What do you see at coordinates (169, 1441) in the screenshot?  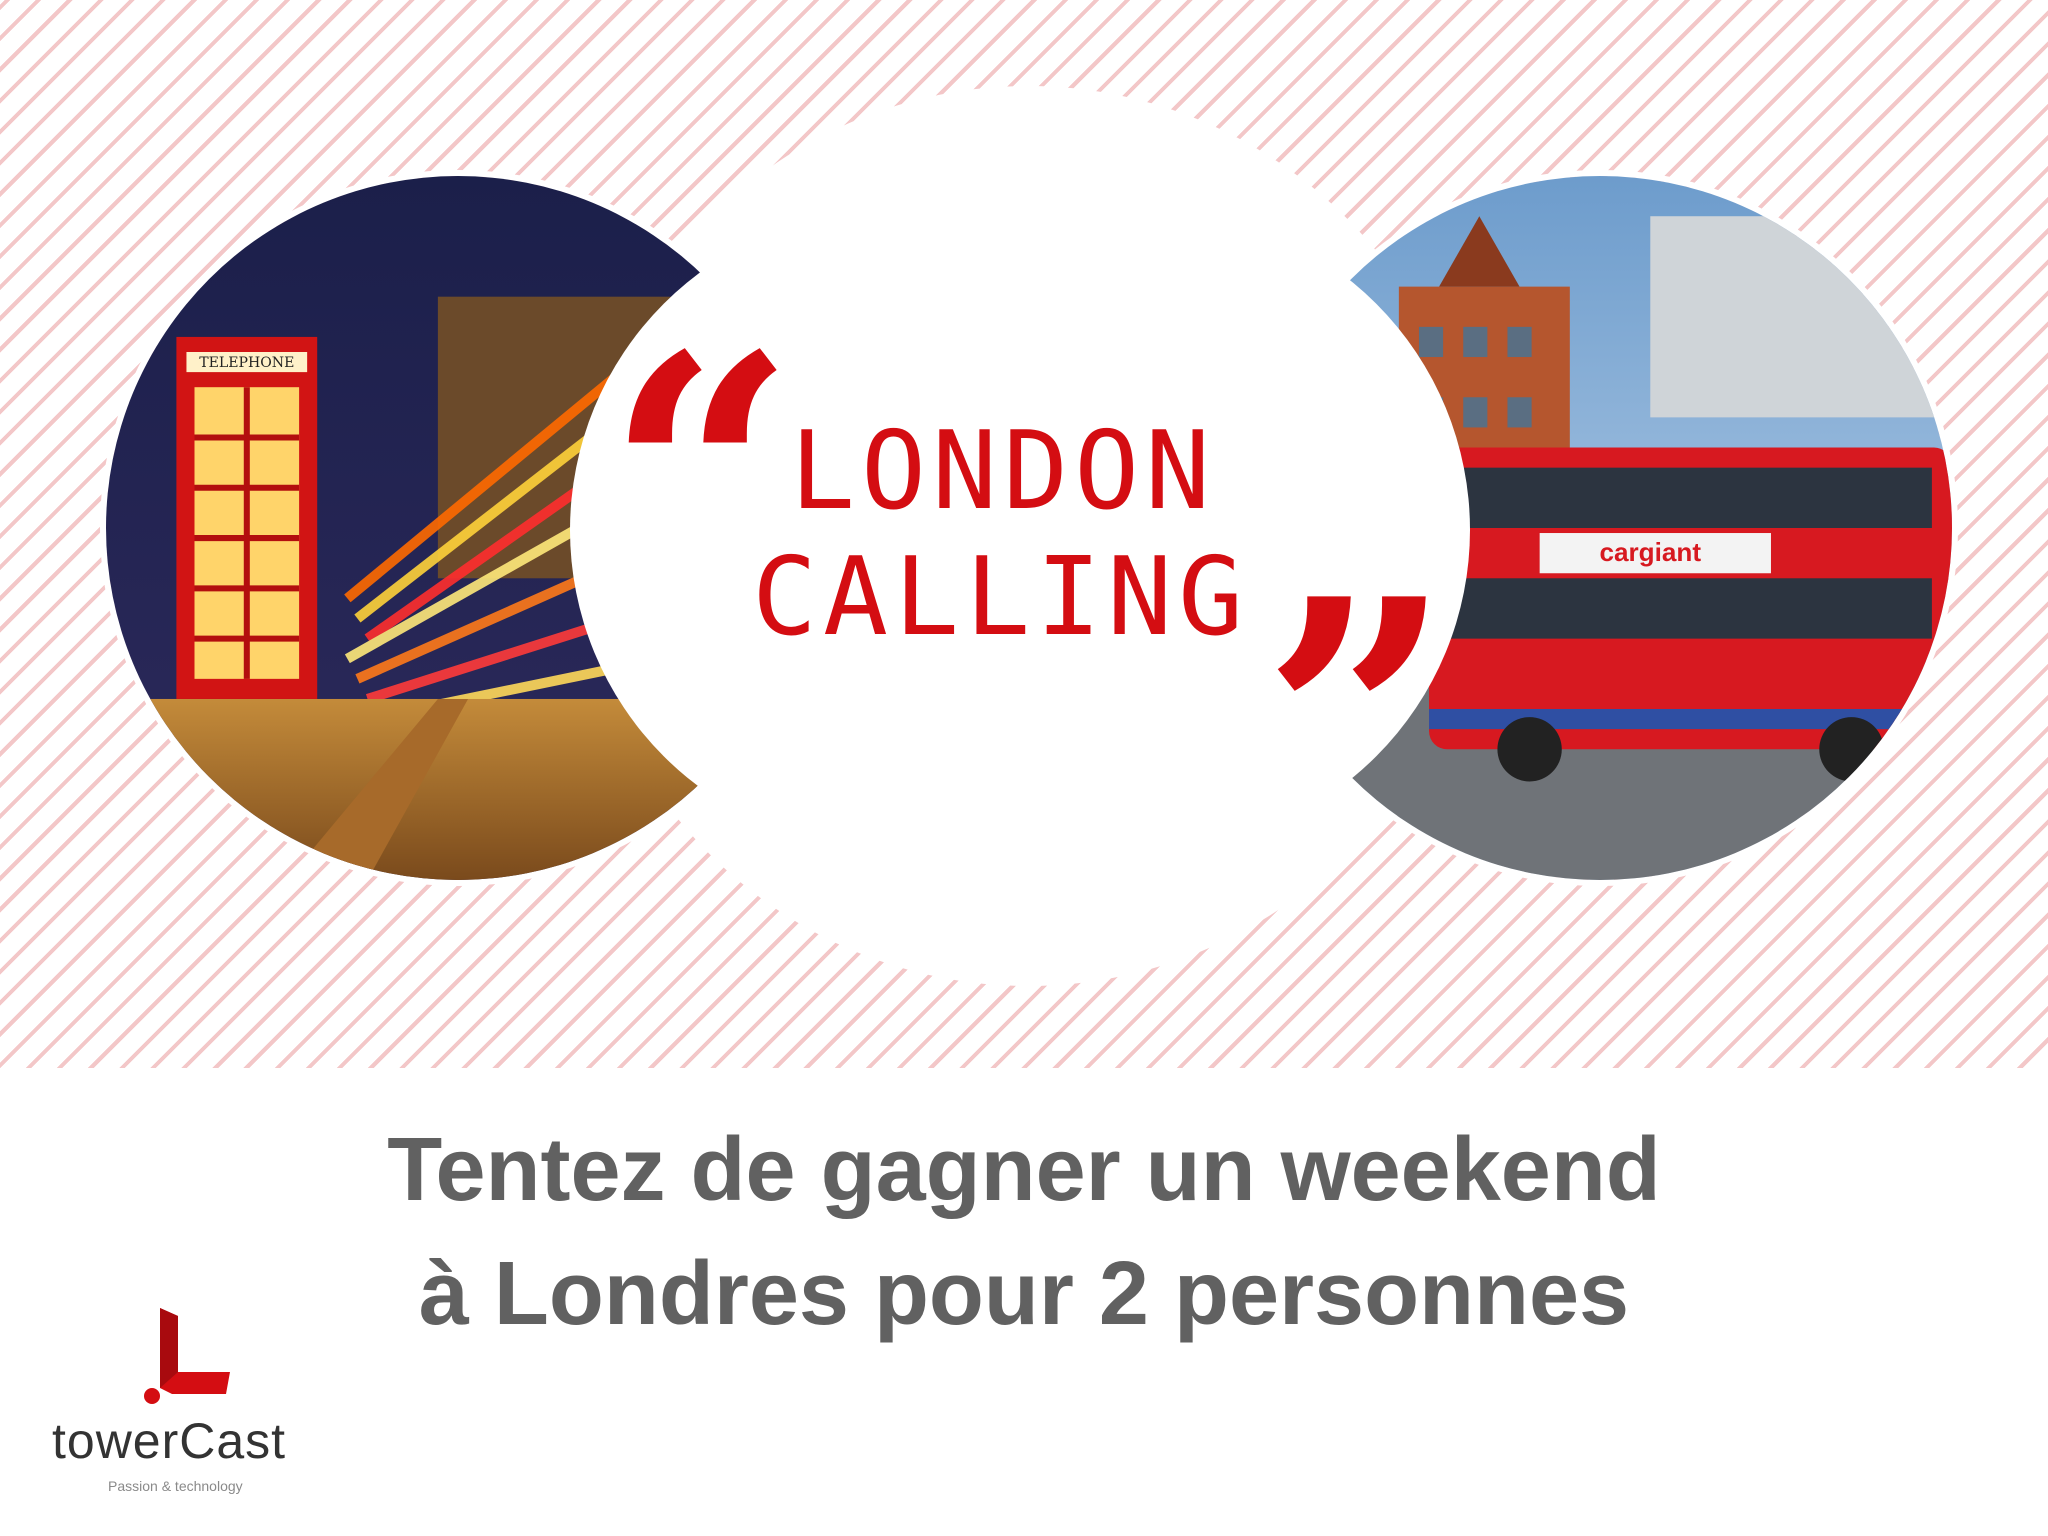 I see `brand-name: towerCast` at bounding box center [169, 1441].